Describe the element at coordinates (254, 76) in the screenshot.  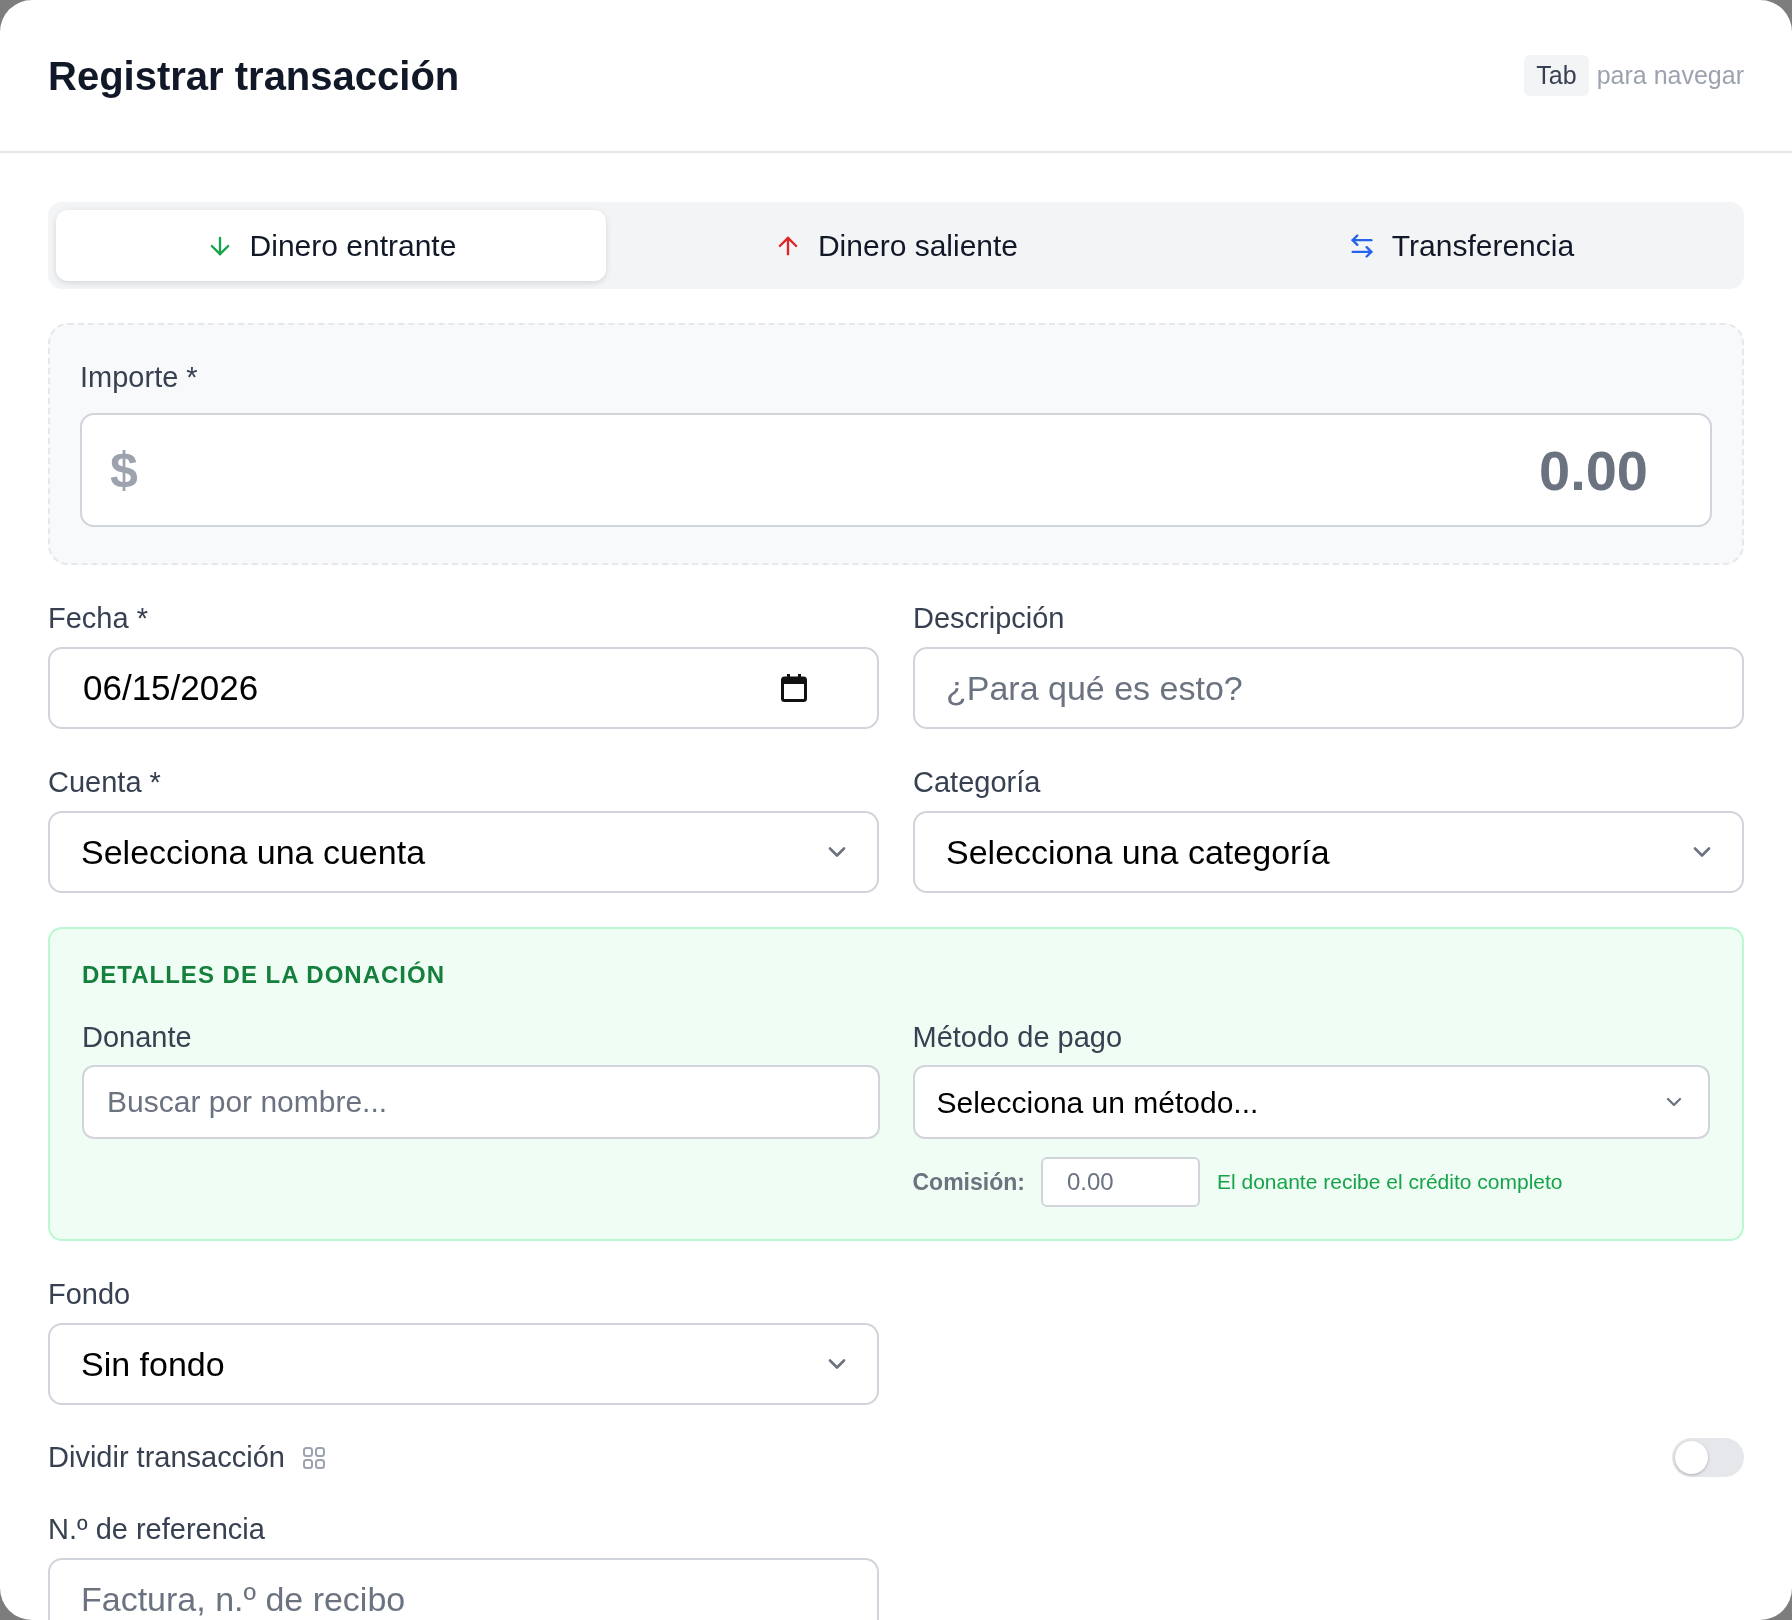
I see `dialog-title: Registrar transacción` at that location.